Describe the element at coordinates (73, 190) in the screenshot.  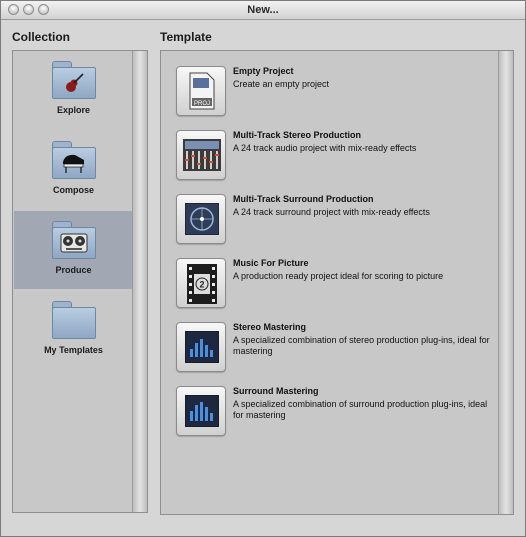
I see `collection-item-label: Compose` at that location.